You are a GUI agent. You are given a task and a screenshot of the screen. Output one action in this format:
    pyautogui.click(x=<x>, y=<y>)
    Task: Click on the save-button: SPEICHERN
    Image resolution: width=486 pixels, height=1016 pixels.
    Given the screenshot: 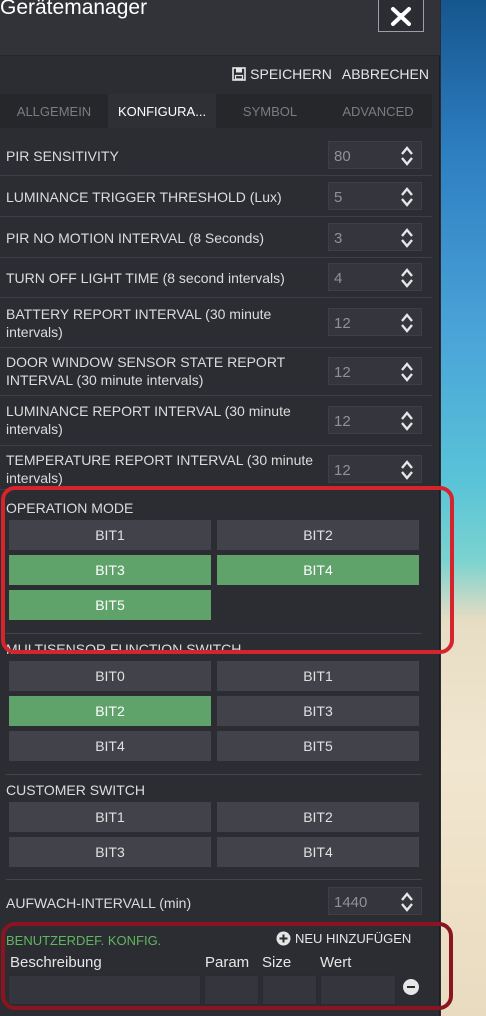 What is the action you would take?
    pyautogui.click(x=282, y=74)
    